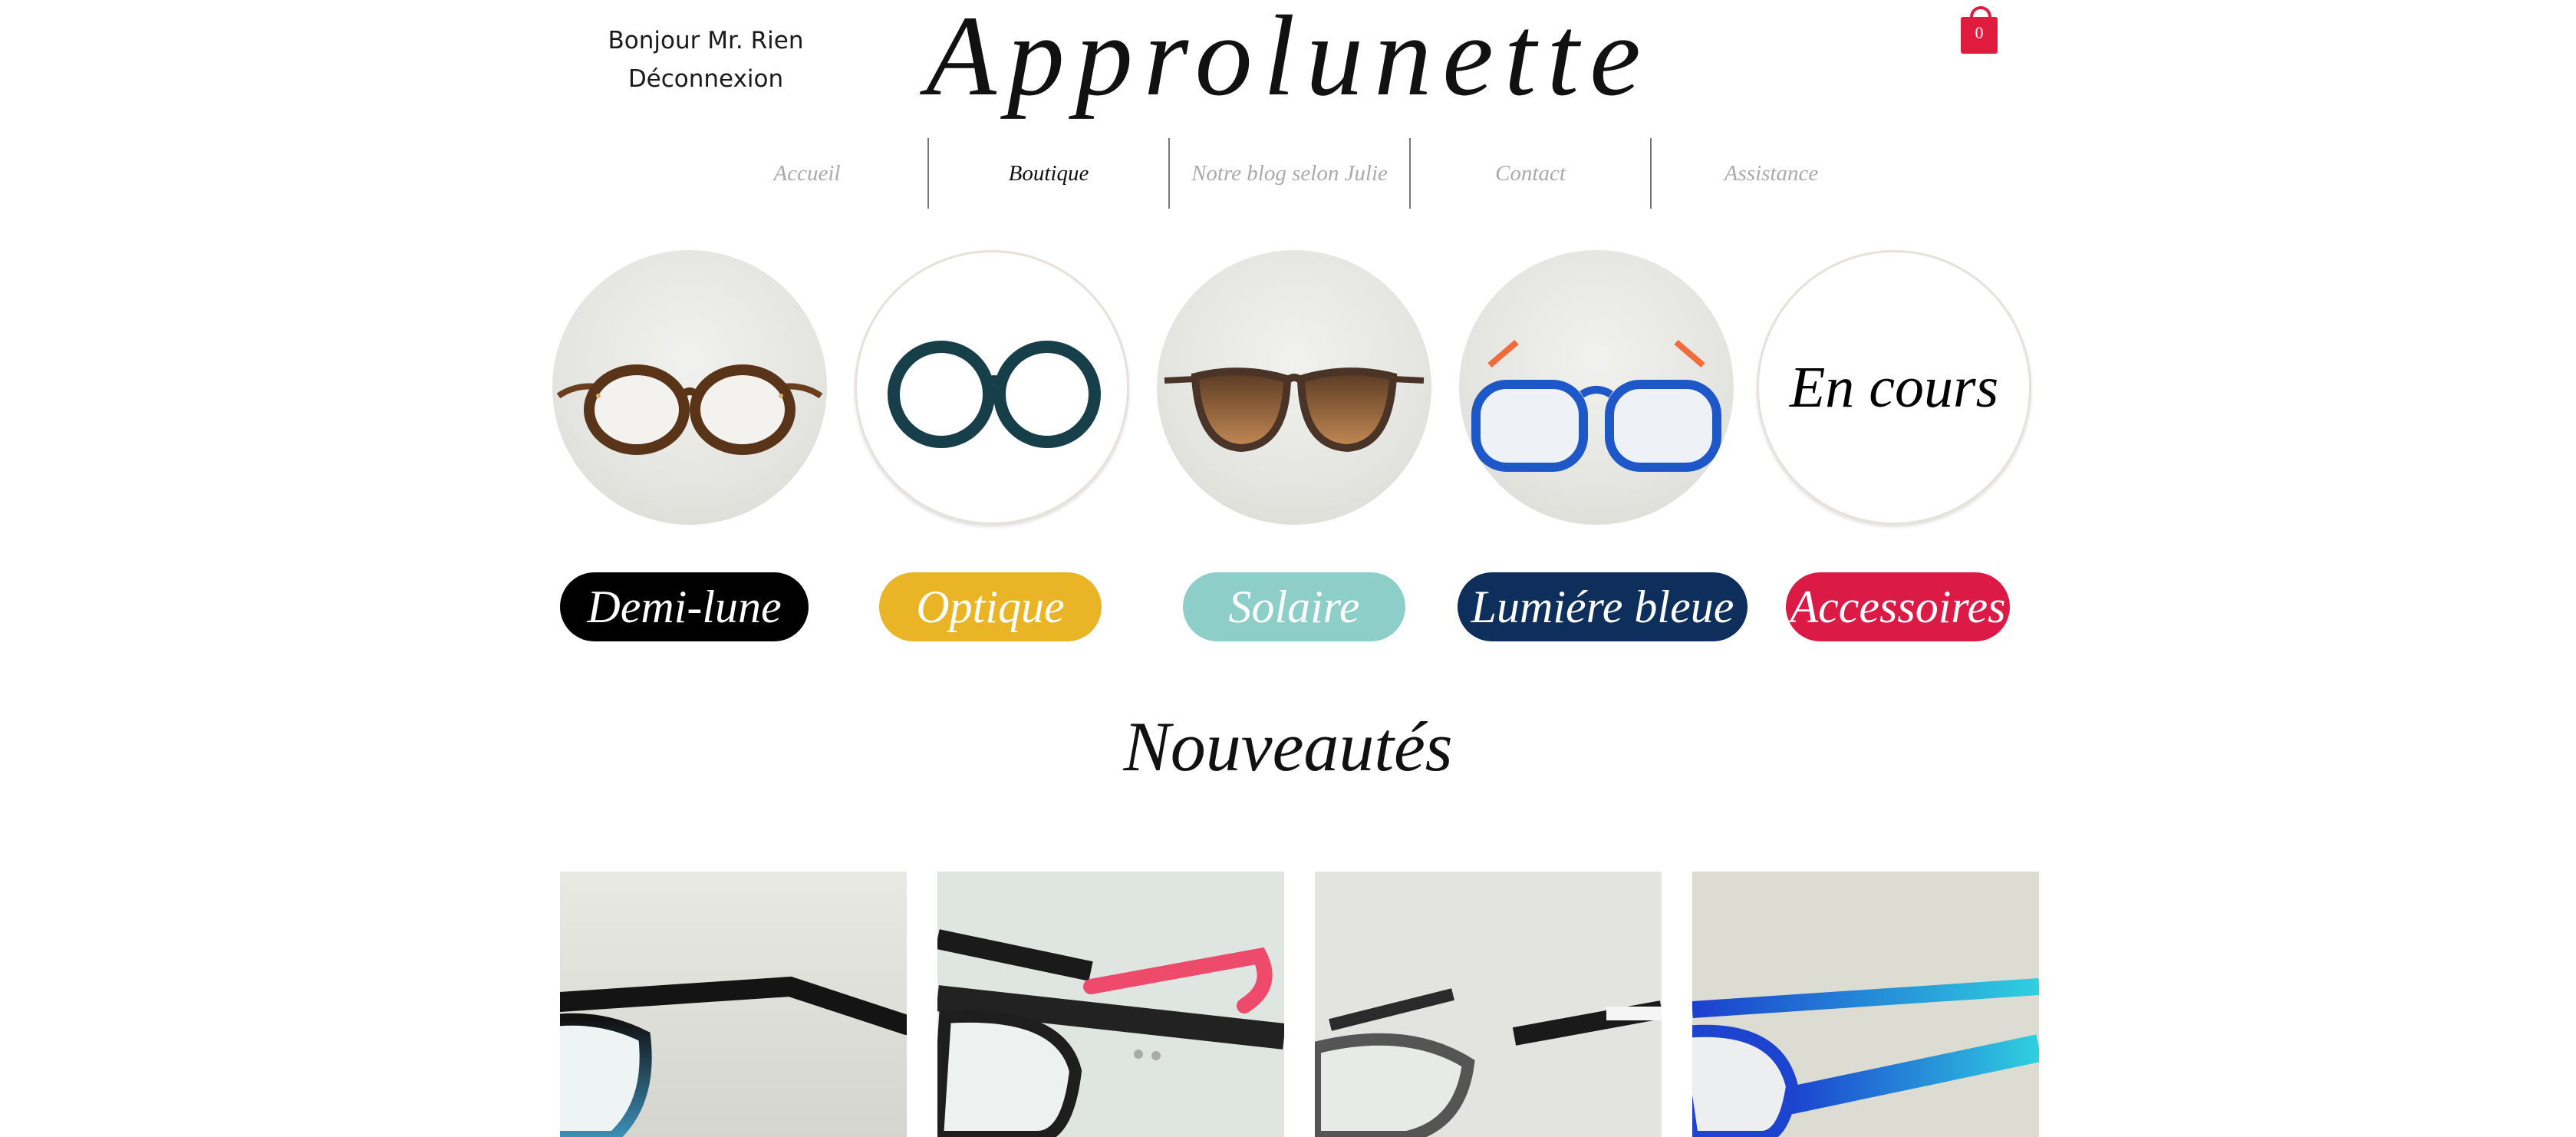 This screenshot has height=1137, width=2576. Describe the element at coordinates (1289, 60) in the screenshot. I see `site-logo: Approlunette` at that location.